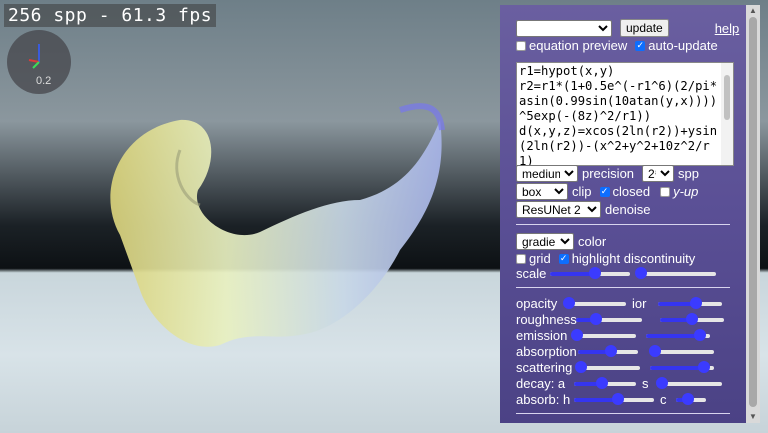  What do you see at coordinates (608, 173) in the screenshot?
I see `precision-label: precision` at bounding box center [608, 173].